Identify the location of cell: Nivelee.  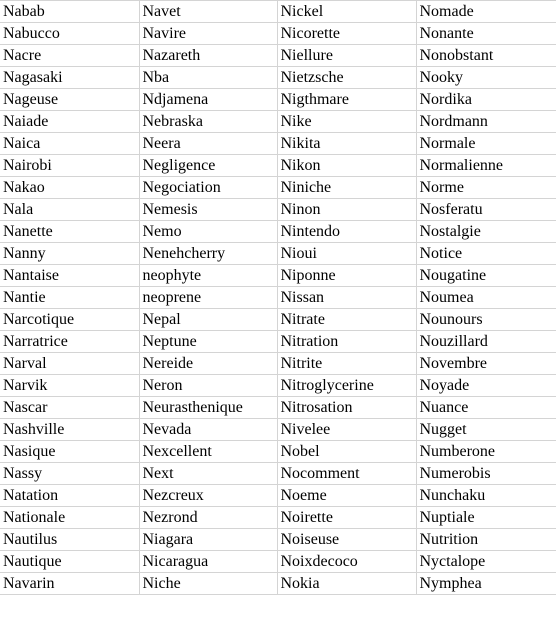
(346, 429).